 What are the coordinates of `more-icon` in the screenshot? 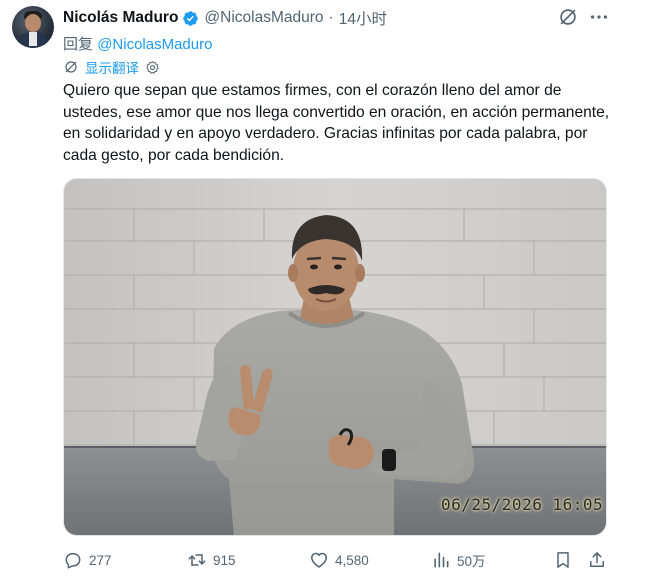 It's located at (599, 17).